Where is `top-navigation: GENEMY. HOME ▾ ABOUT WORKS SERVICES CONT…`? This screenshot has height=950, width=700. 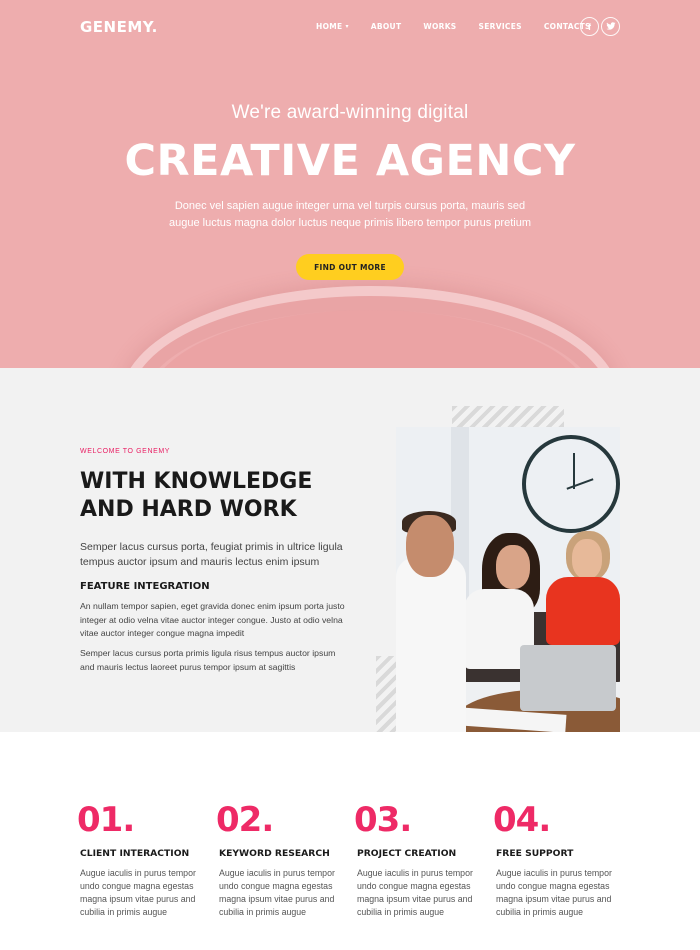 top-navigation: GENEMY. HOME ▾ ABOUT WORKS SERVICES CONT… is located at coordinates (350, 27).